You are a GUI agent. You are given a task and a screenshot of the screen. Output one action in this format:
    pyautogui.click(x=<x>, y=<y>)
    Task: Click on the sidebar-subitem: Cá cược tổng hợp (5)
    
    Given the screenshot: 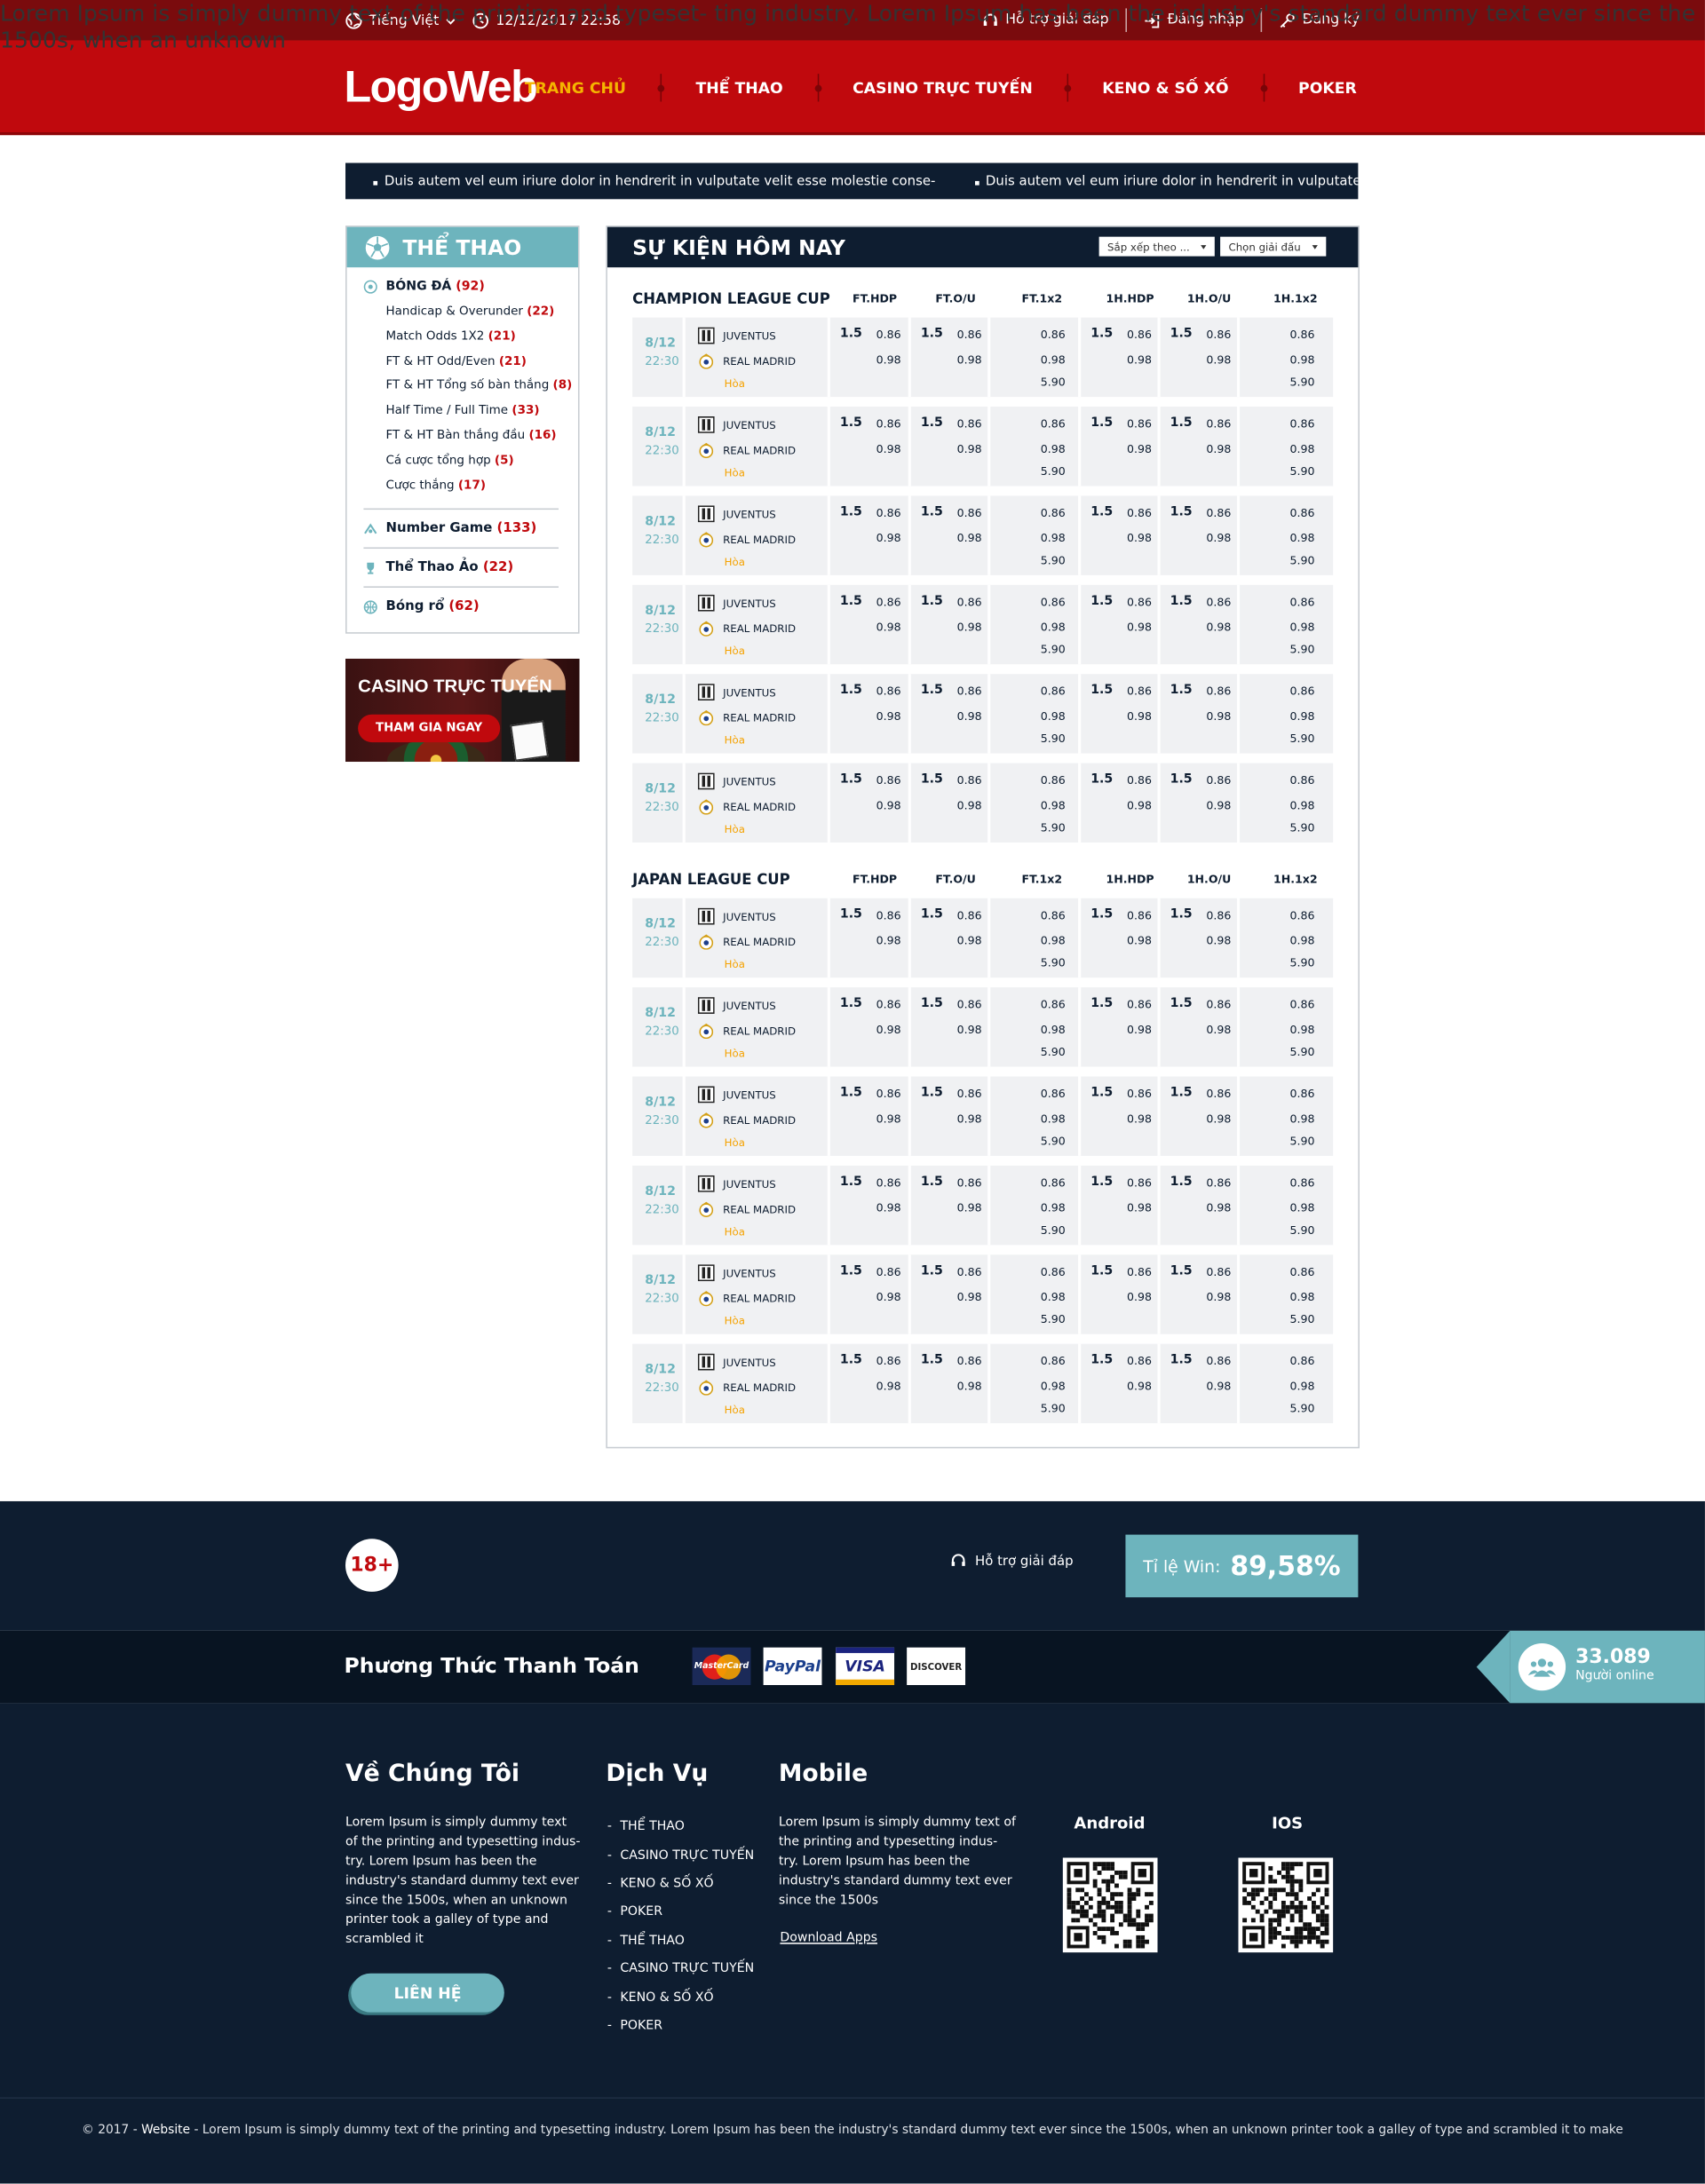 What is the action you would take?
    pyautogui.click(x=471, y=461)
    